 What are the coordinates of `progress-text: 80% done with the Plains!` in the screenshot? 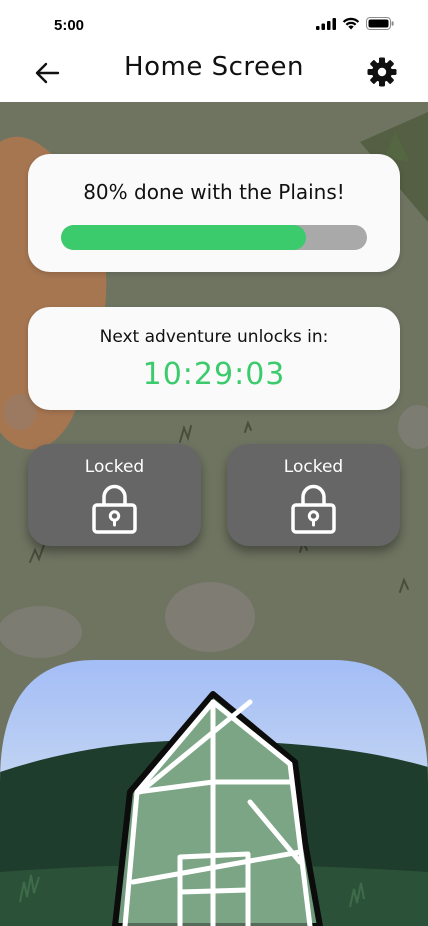 It's located at (214, 192).